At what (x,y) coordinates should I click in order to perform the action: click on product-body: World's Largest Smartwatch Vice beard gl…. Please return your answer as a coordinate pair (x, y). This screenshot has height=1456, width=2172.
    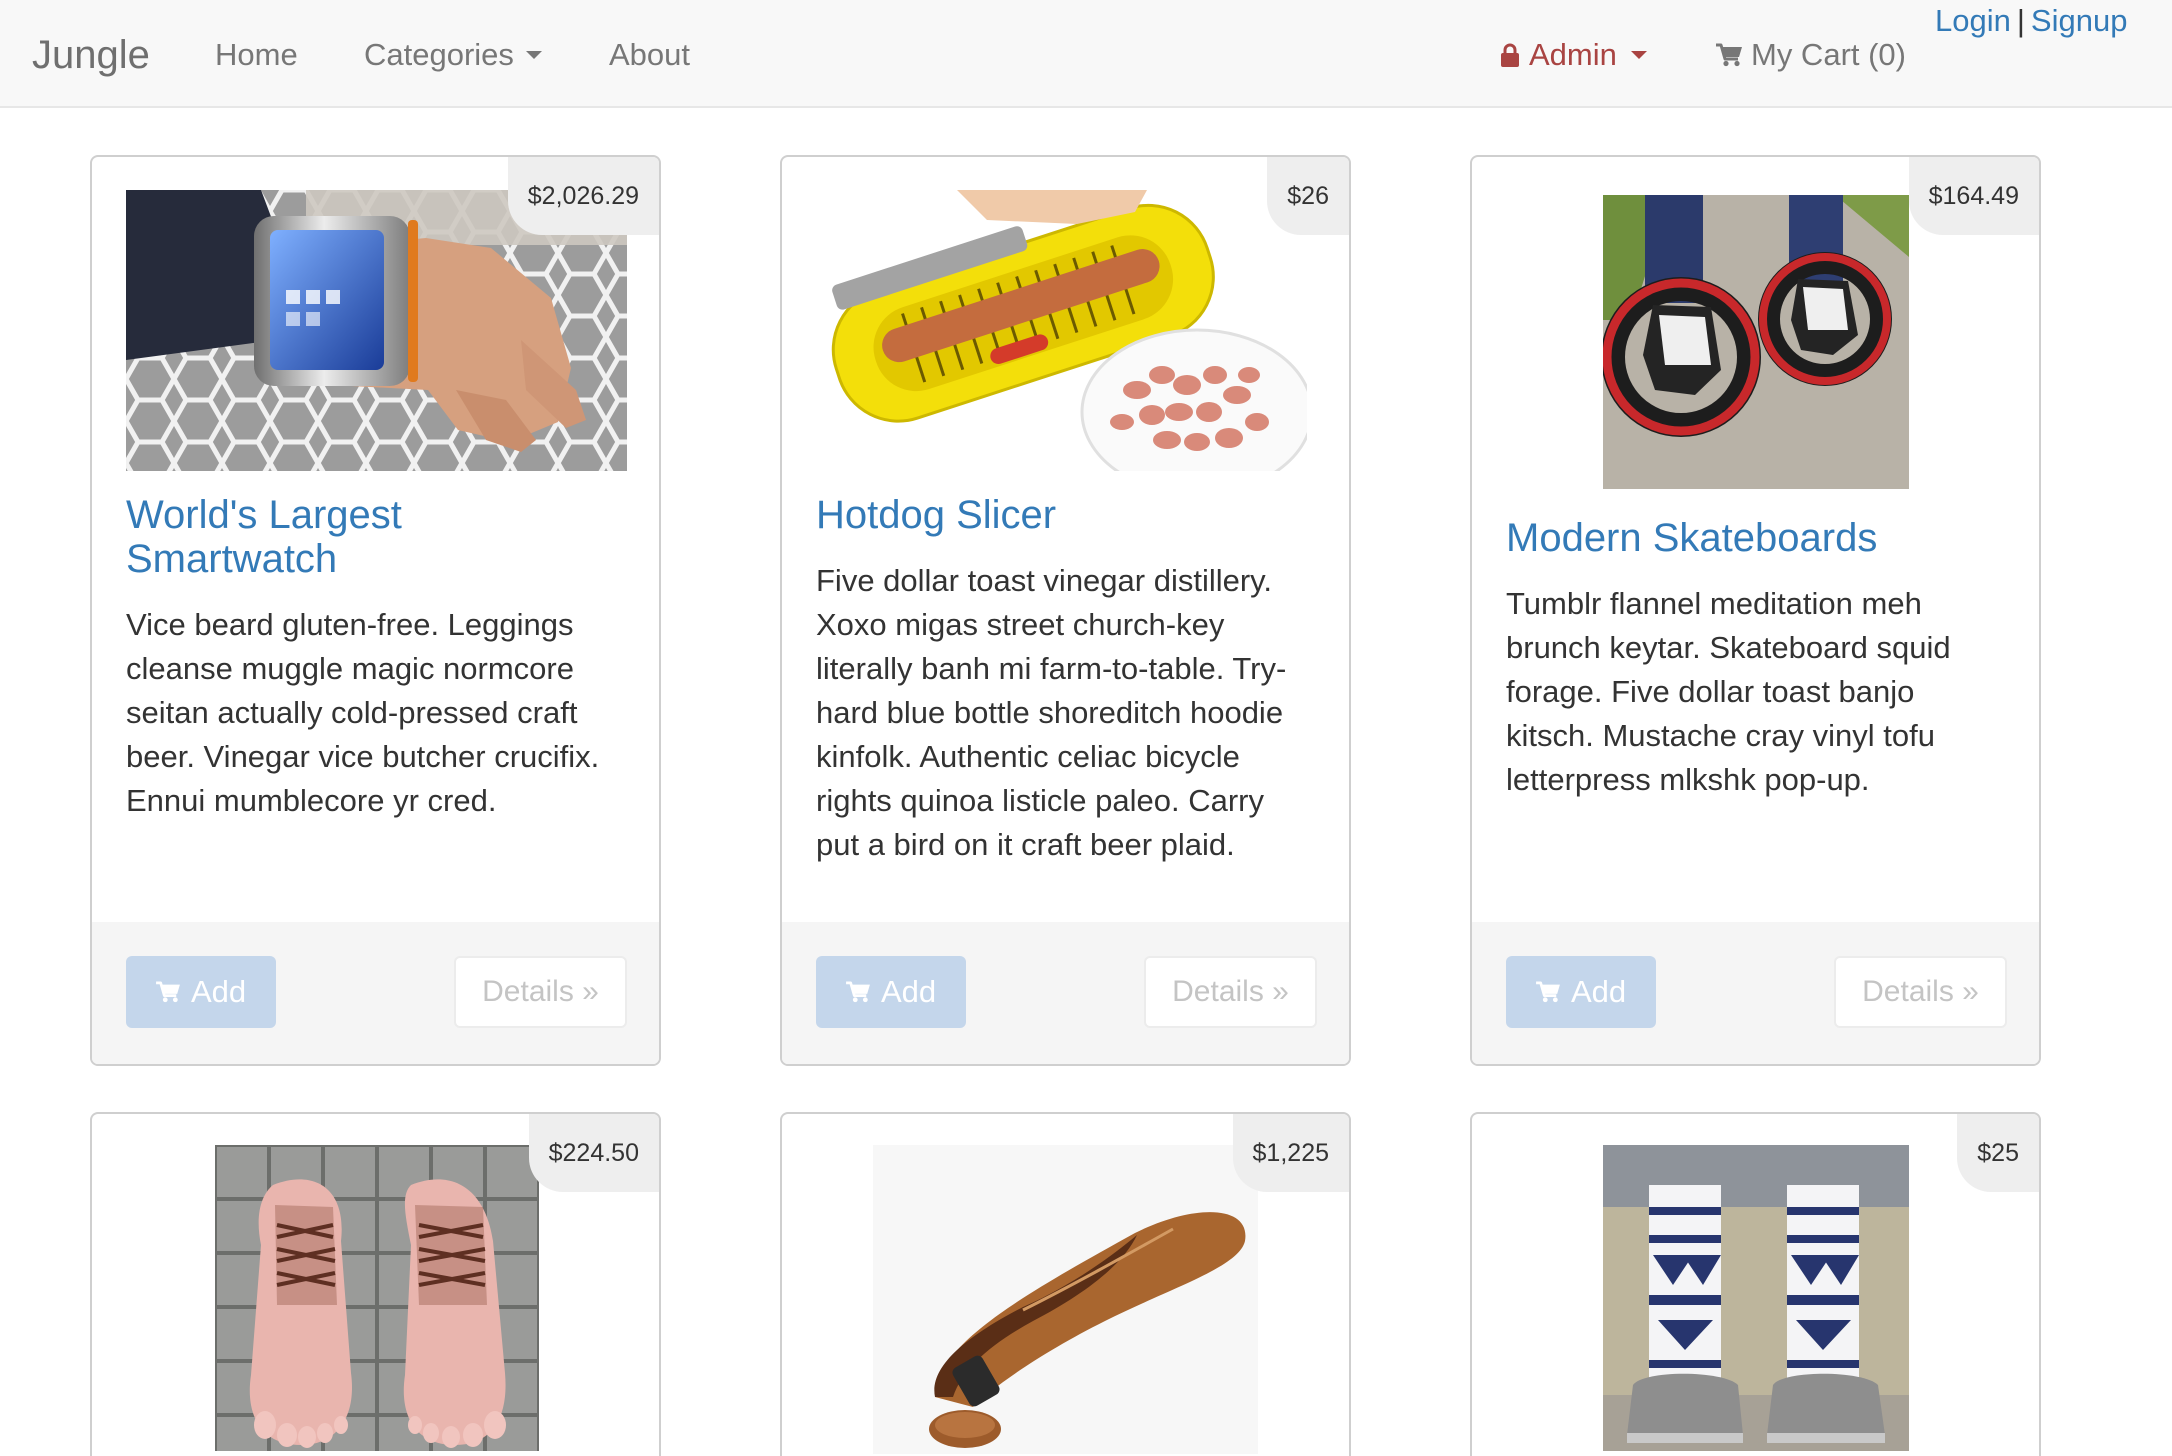
    Looking at the image, I should click on (376, 506).